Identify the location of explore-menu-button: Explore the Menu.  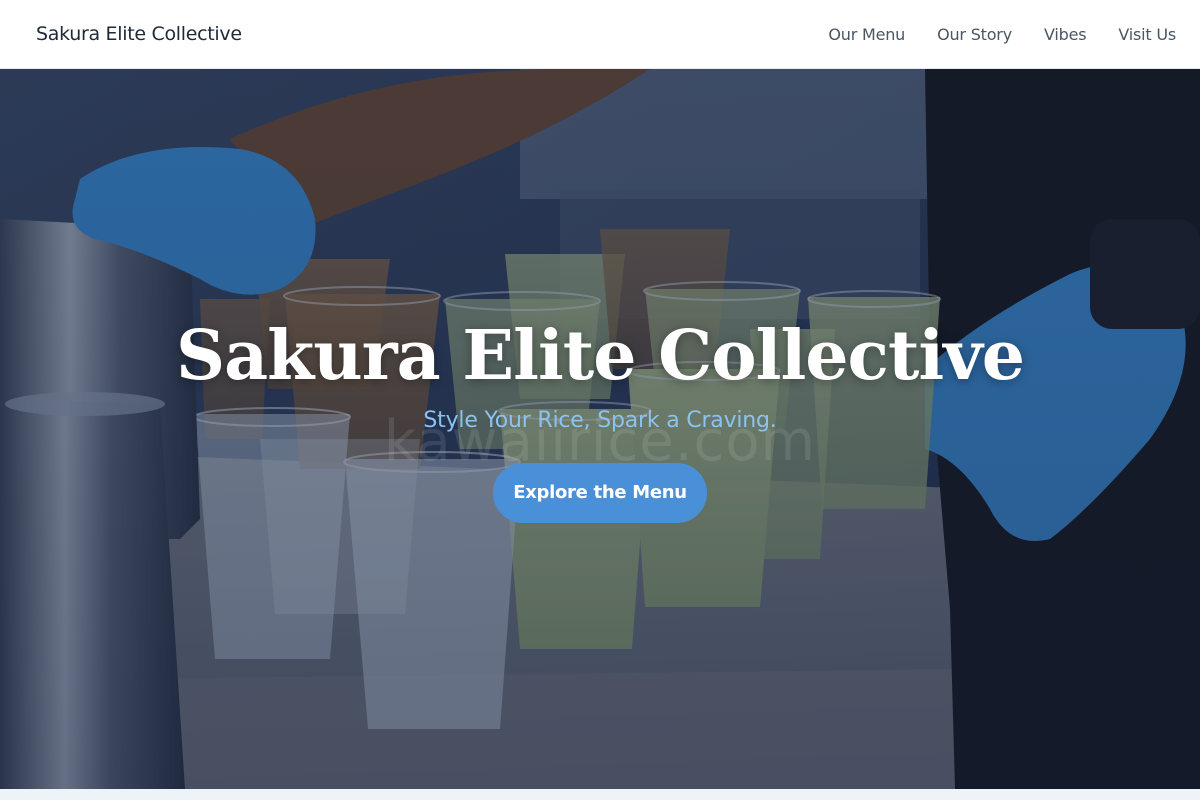
(600, 492).